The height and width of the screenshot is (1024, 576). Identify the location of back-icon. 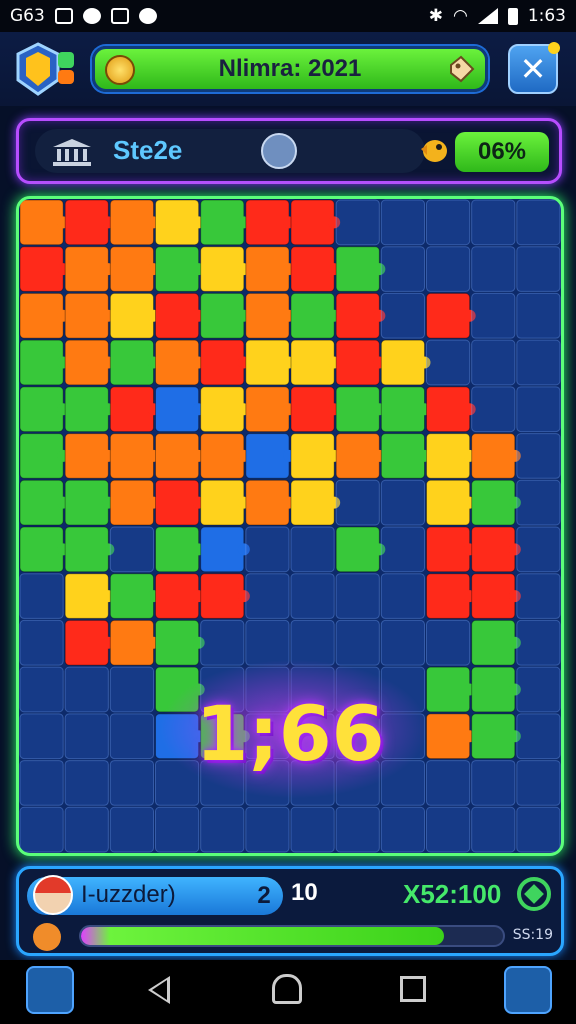
(159, 990).